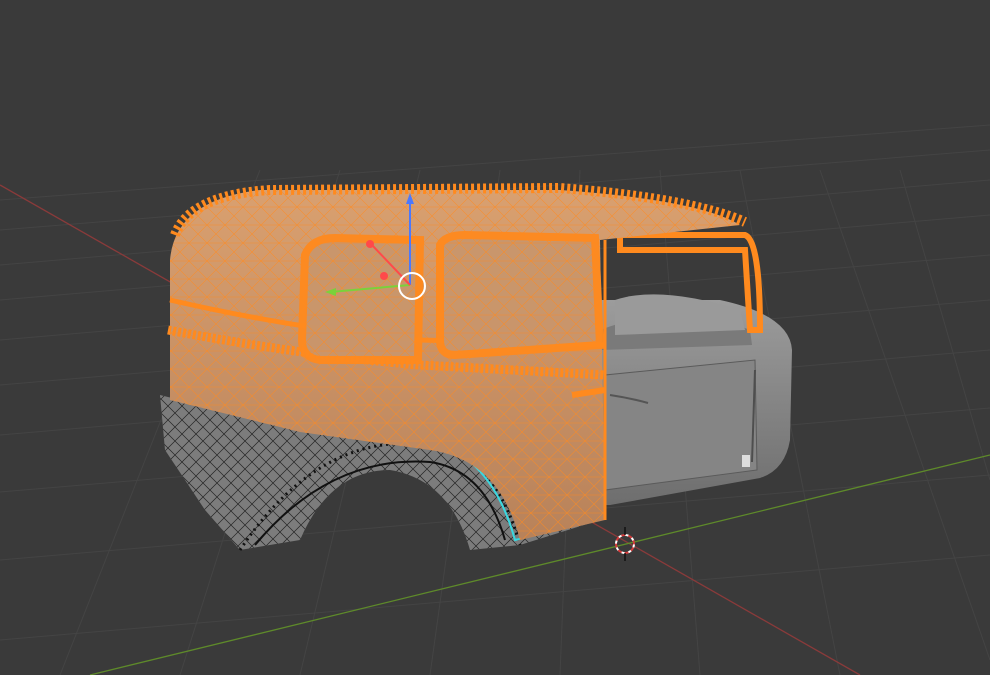 This screenshot has height=675, width=990. What do you see at coordinates (370, 244) in the screenshot?
I see `x-axis-handle-icon` at bounding box center [370, 244].